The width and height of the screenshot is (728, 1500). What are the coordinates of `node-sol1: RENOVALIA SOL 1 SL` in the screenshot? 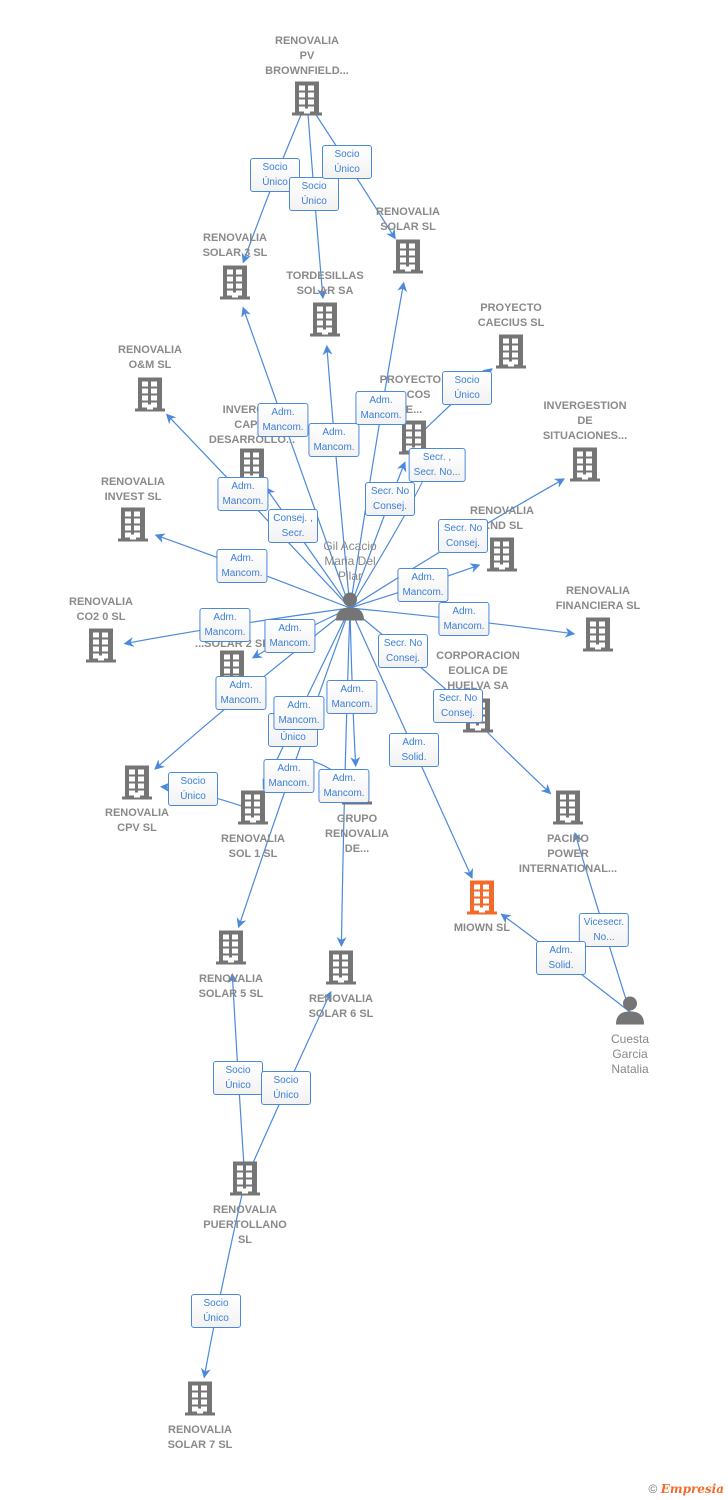 It's located at (253, 847).